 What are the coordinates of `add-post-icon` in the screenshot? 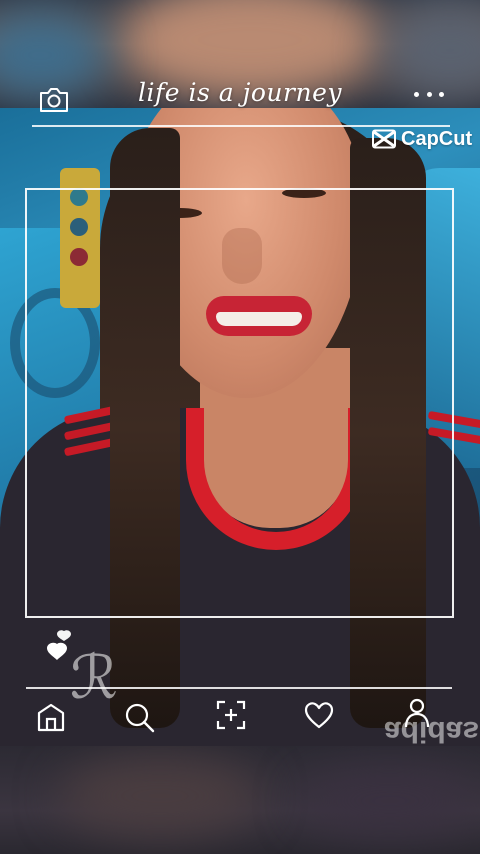 It's located at (231, 715).